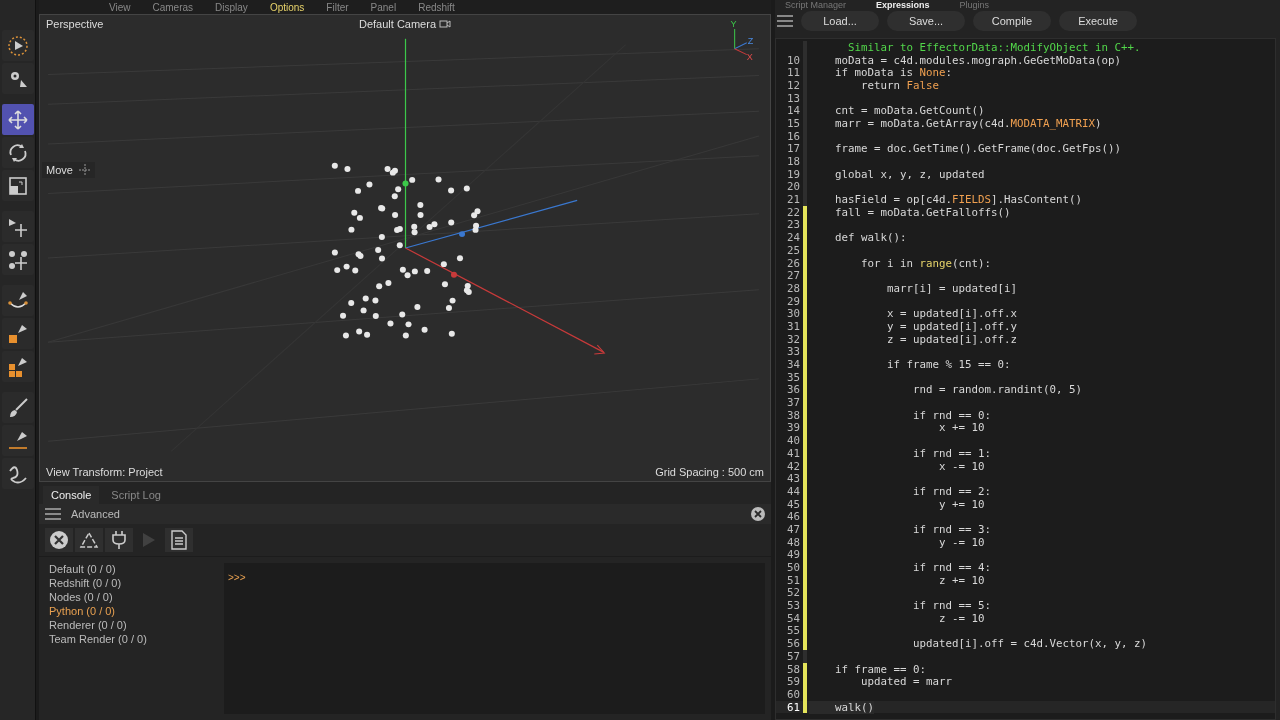  I want to click on code-line: moData = c4d.modules.mograph.GeGetMoData(op), so click(977, 60).